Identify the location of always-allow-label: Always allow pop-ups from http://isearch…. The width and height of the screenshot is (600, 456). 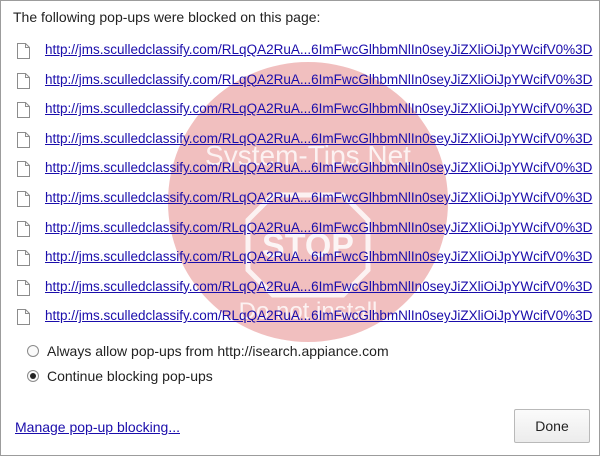
(218, 351).